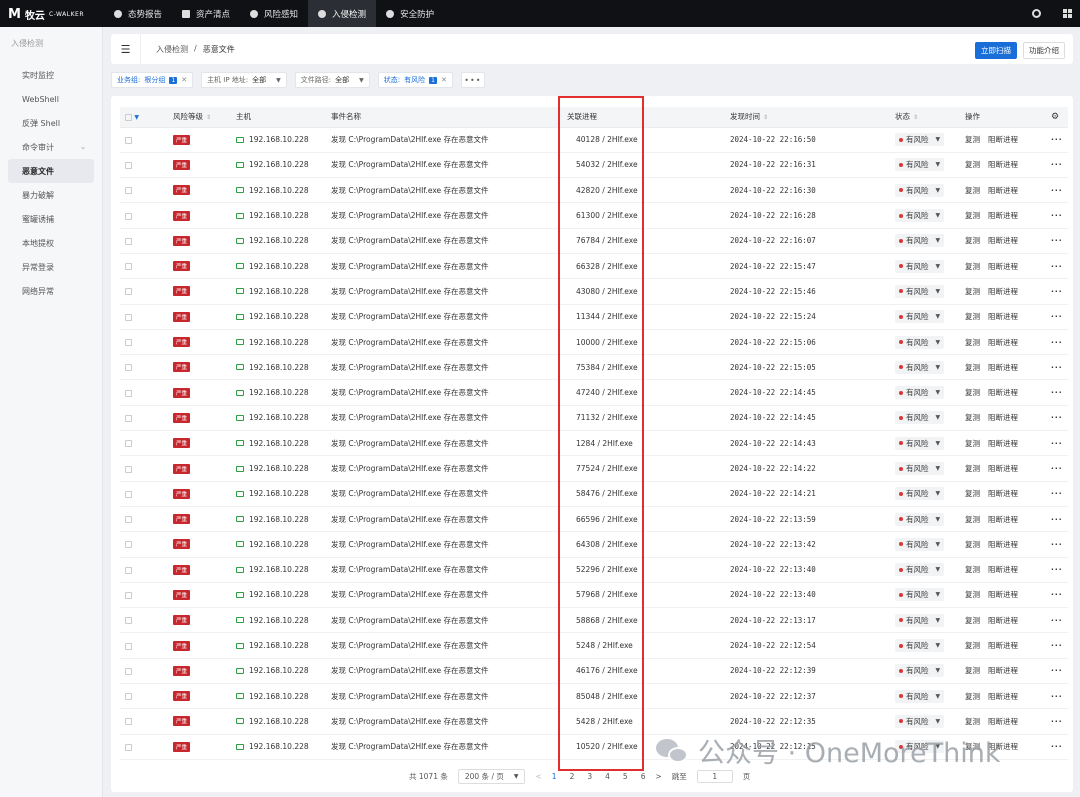 The width and height of the screenshot is (1080, 797). I want to click on feature-intro-button: 功能介绍, so click(1044, 50).